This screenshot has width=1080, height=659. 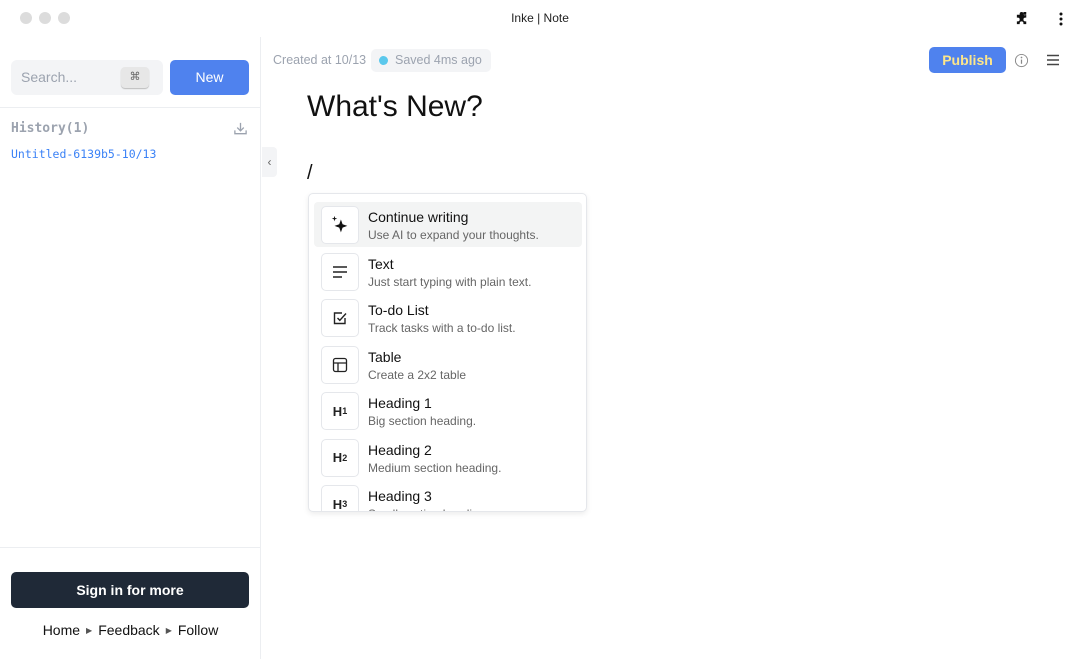 I want to click on menu-item-heading-3: H3 Heading 3 Small section heading., so click(x=448, y=496).